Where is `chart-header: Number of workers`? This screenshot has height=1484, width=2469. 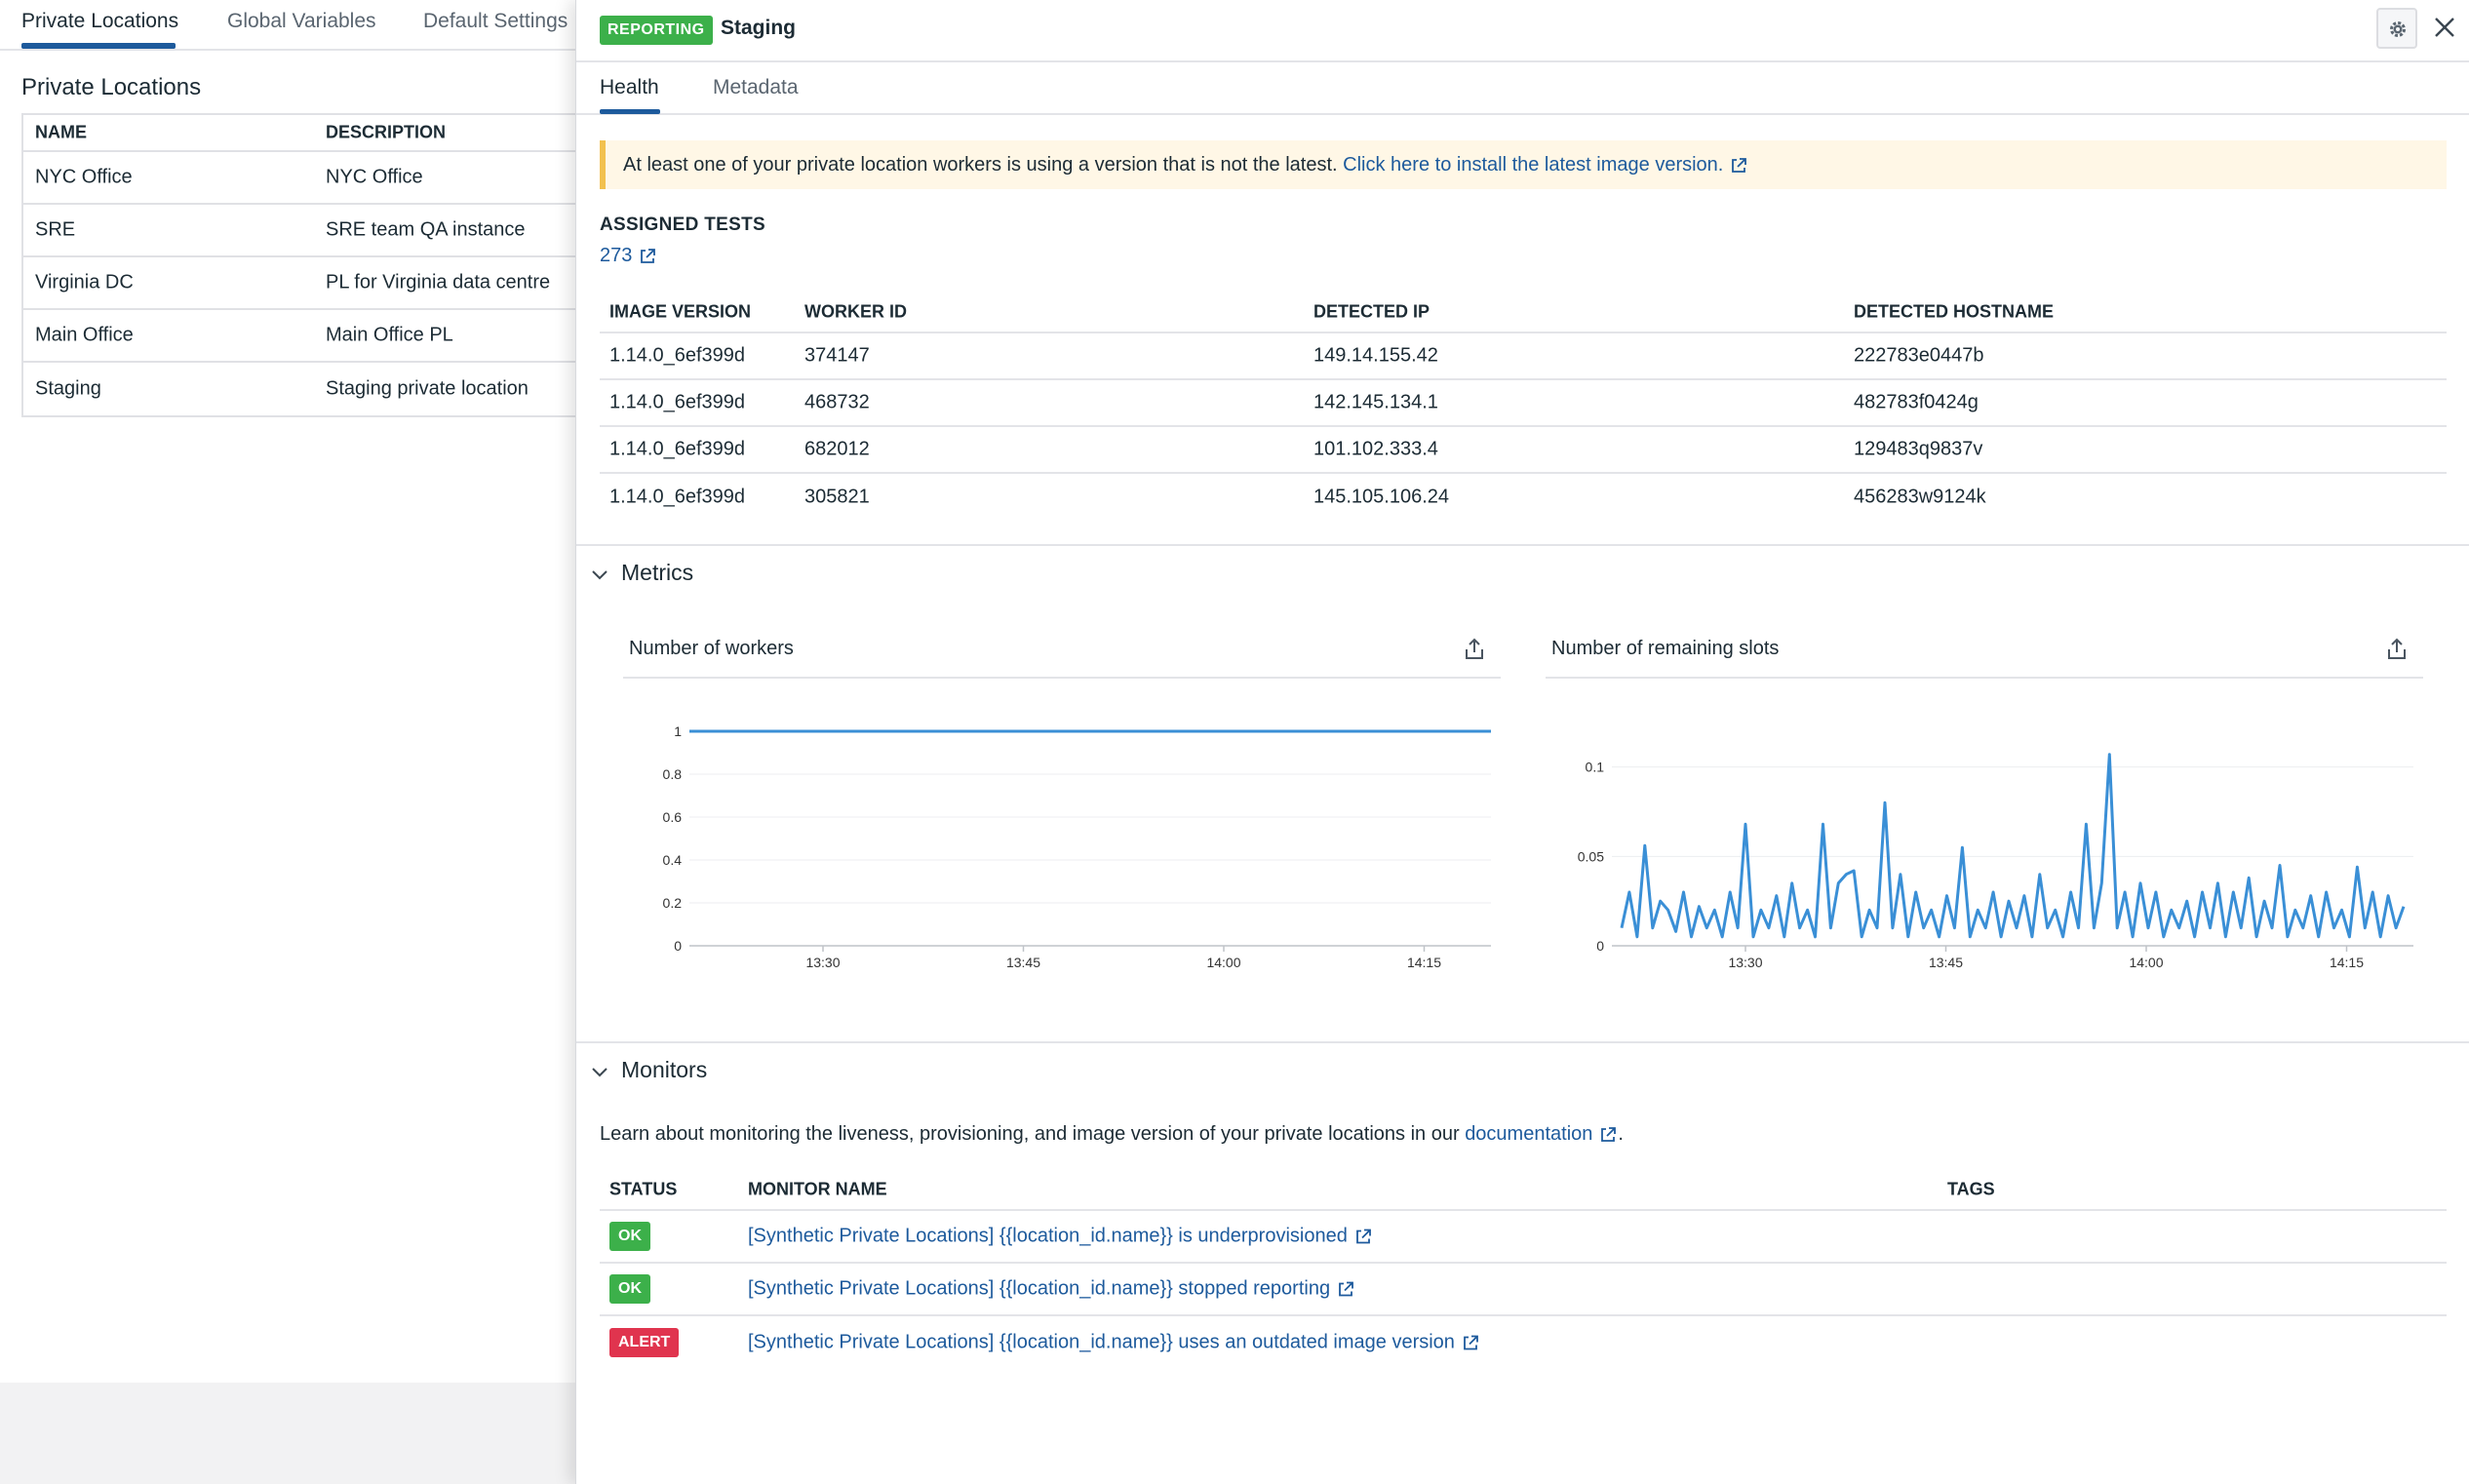 chart-header: Number of workers is located at coordinates (1062, 651).